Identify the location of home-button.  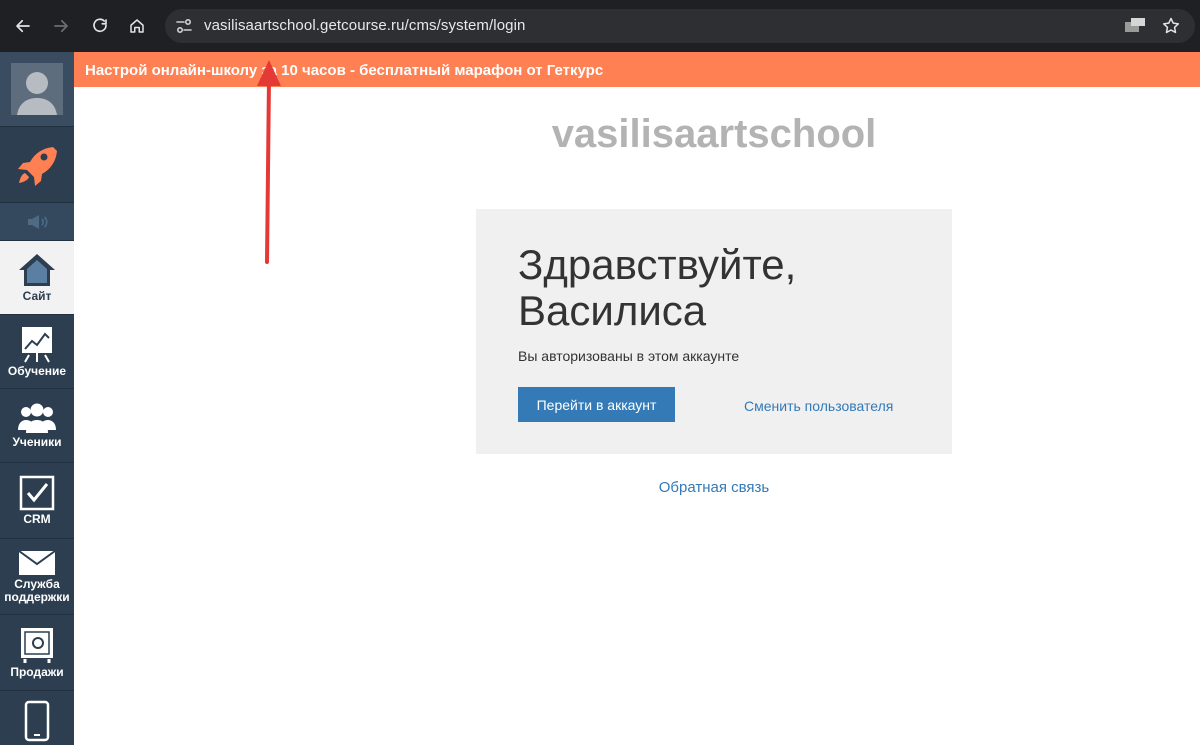
(137, 26).